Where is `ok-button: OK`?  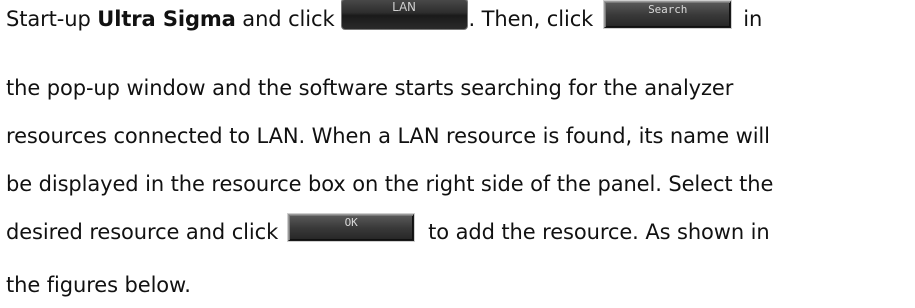
ok-button: OK is located at coordinates (351, 227).